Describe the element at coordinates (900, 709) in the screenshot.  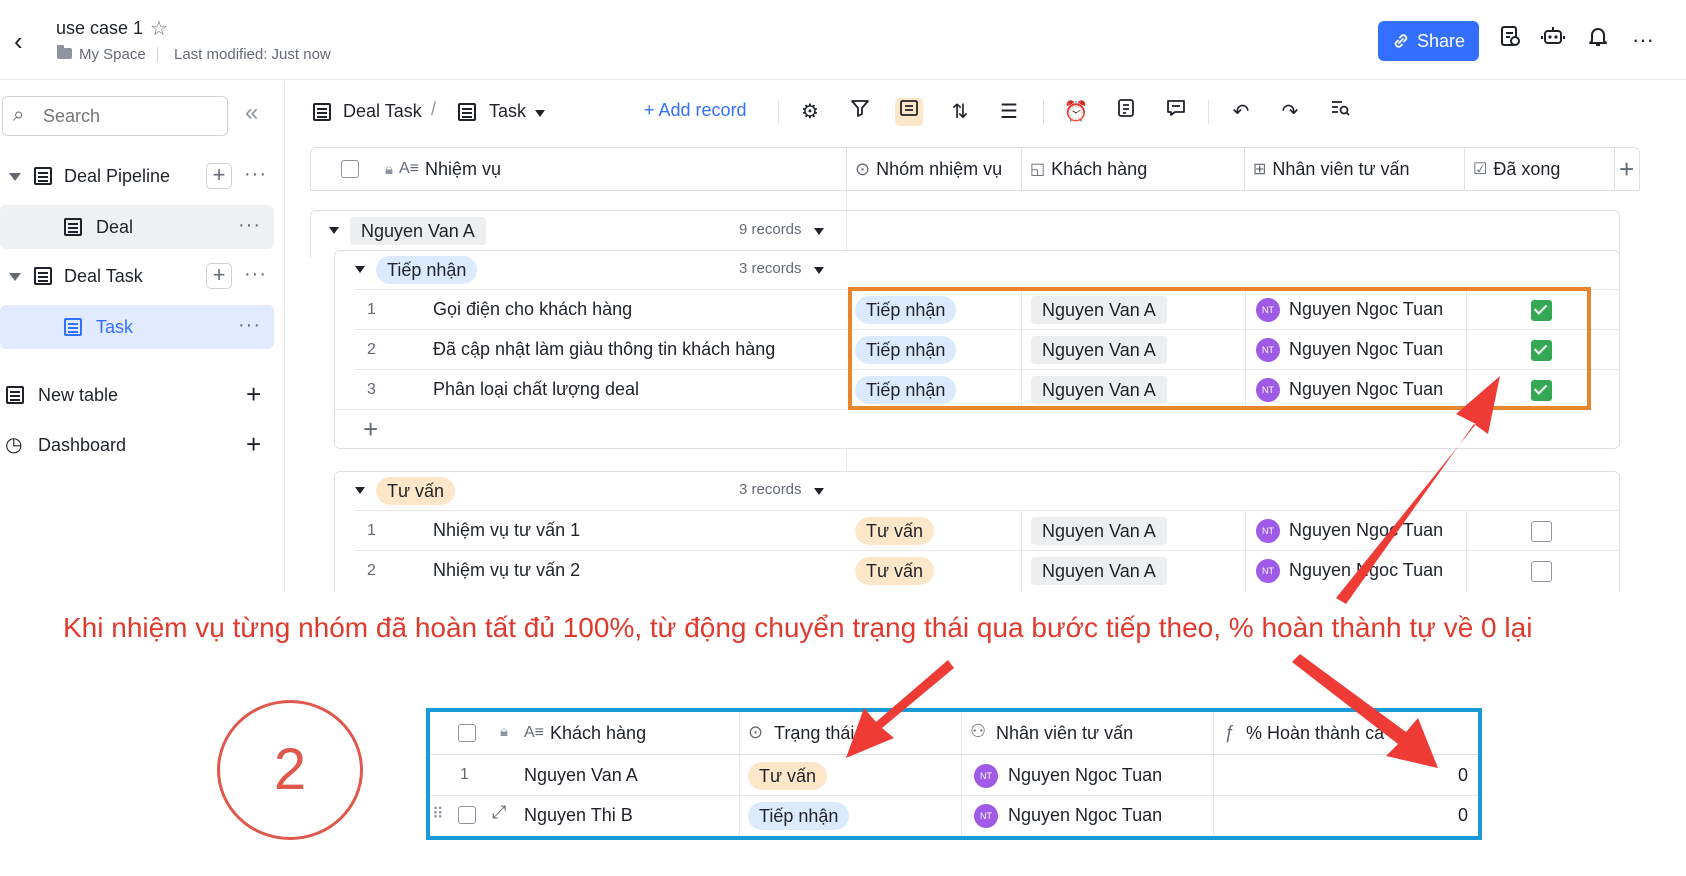
I see `arrow-to-status` at that location.